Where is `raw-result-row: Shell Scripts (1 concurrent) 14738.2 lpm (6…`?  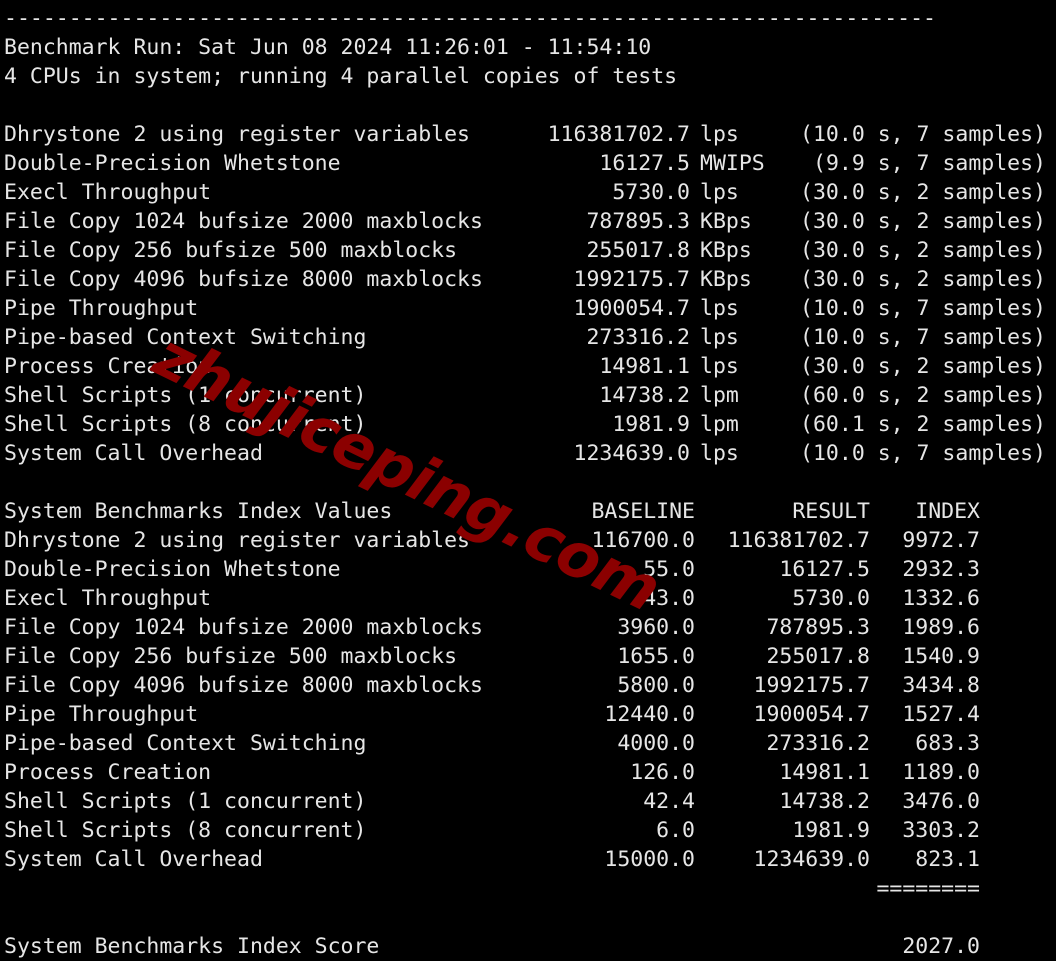 raw-result-row: Shell Scripts (1 concurrent) 14738.2 lpm (6… is located at coordinates (528, 395).